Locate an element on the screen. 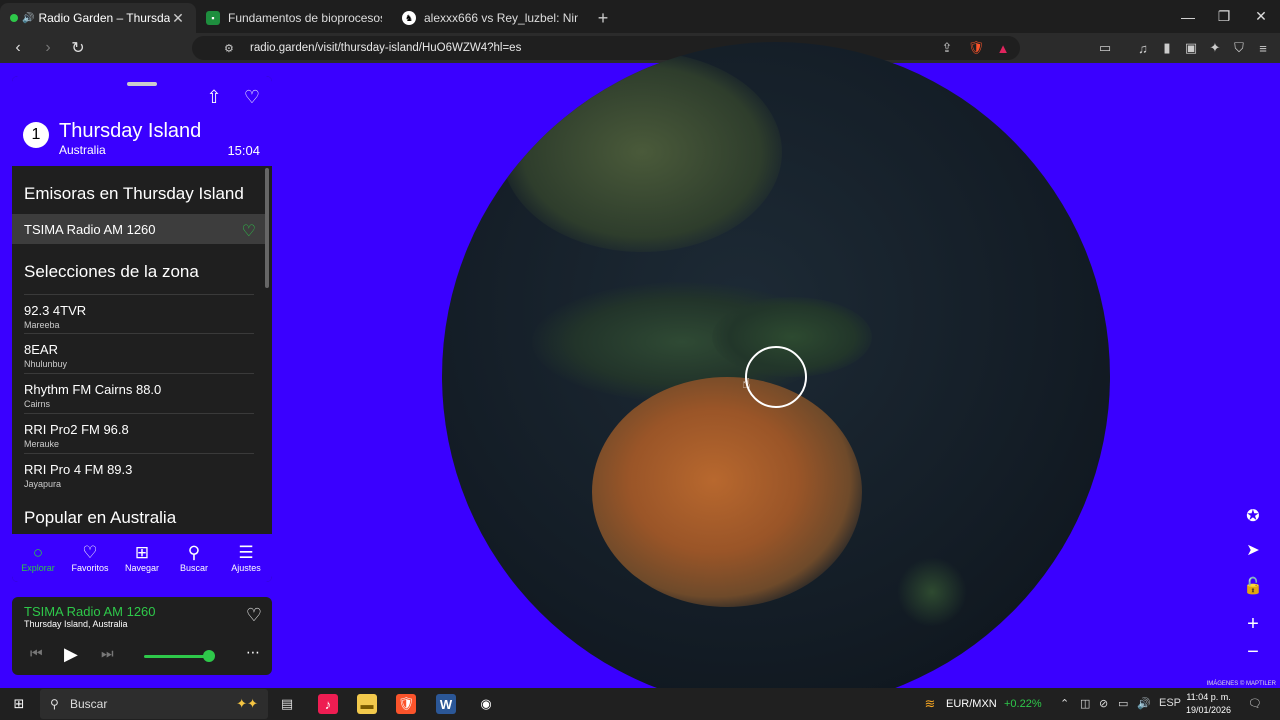 Image resolution: width=1280 pixels, height=720 pixels. drag-handle is located at coordinates (142, 84).